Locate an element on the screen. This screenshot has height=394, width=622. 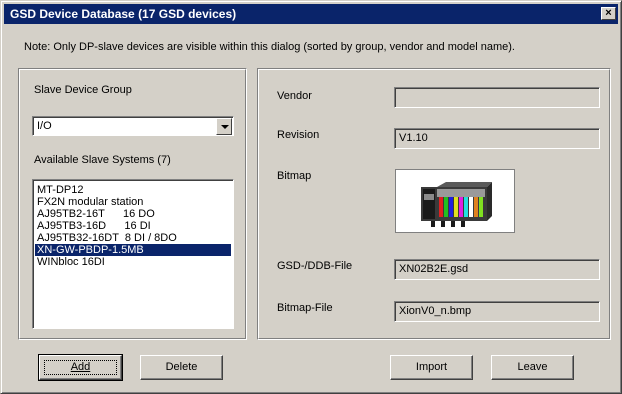
leave-button-label: Leave is located at coordinates (532, 367).